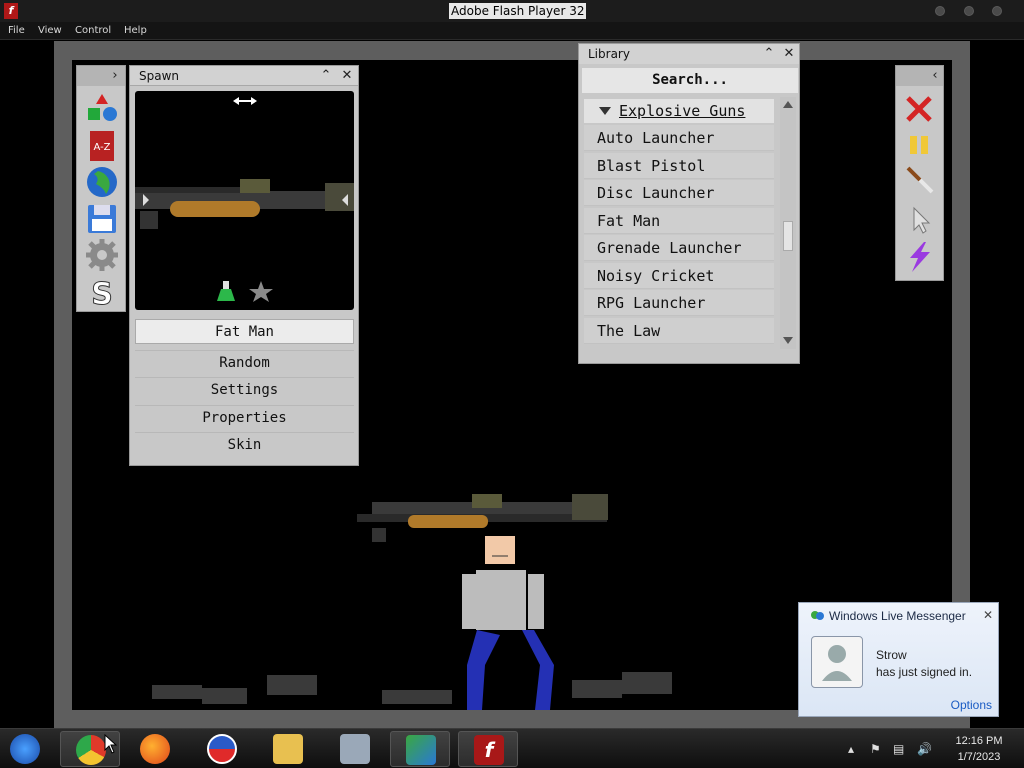 Image resolution: width=1024 pixels, height=768 pixels. Describe the element at coordinates (788, 340) in the screenshot. I see `scroll-down-arrow-icon` at that location.